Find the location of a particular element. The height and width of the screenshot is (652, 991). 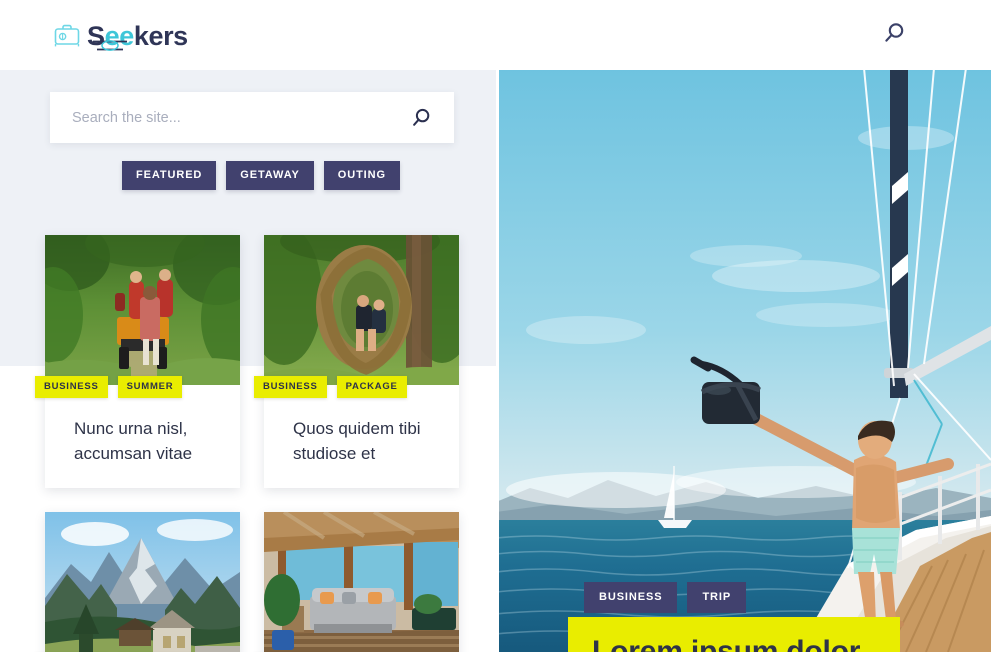

hero-tag: BUSINESS is located at coordinates (631, 597).